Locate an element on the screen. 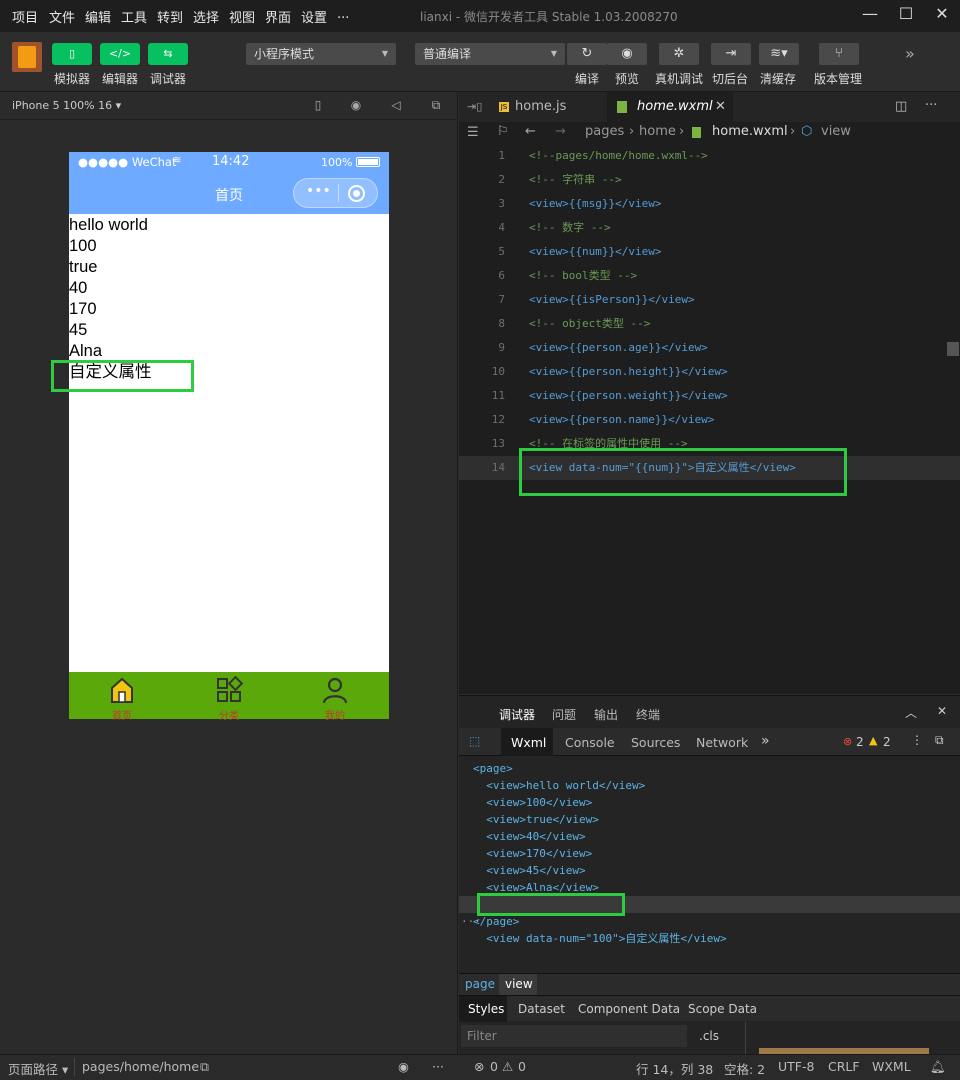 This screenshot has width=960, height=1080. clear-cache-button: ≋▾ is located at coordinates (779, 54).